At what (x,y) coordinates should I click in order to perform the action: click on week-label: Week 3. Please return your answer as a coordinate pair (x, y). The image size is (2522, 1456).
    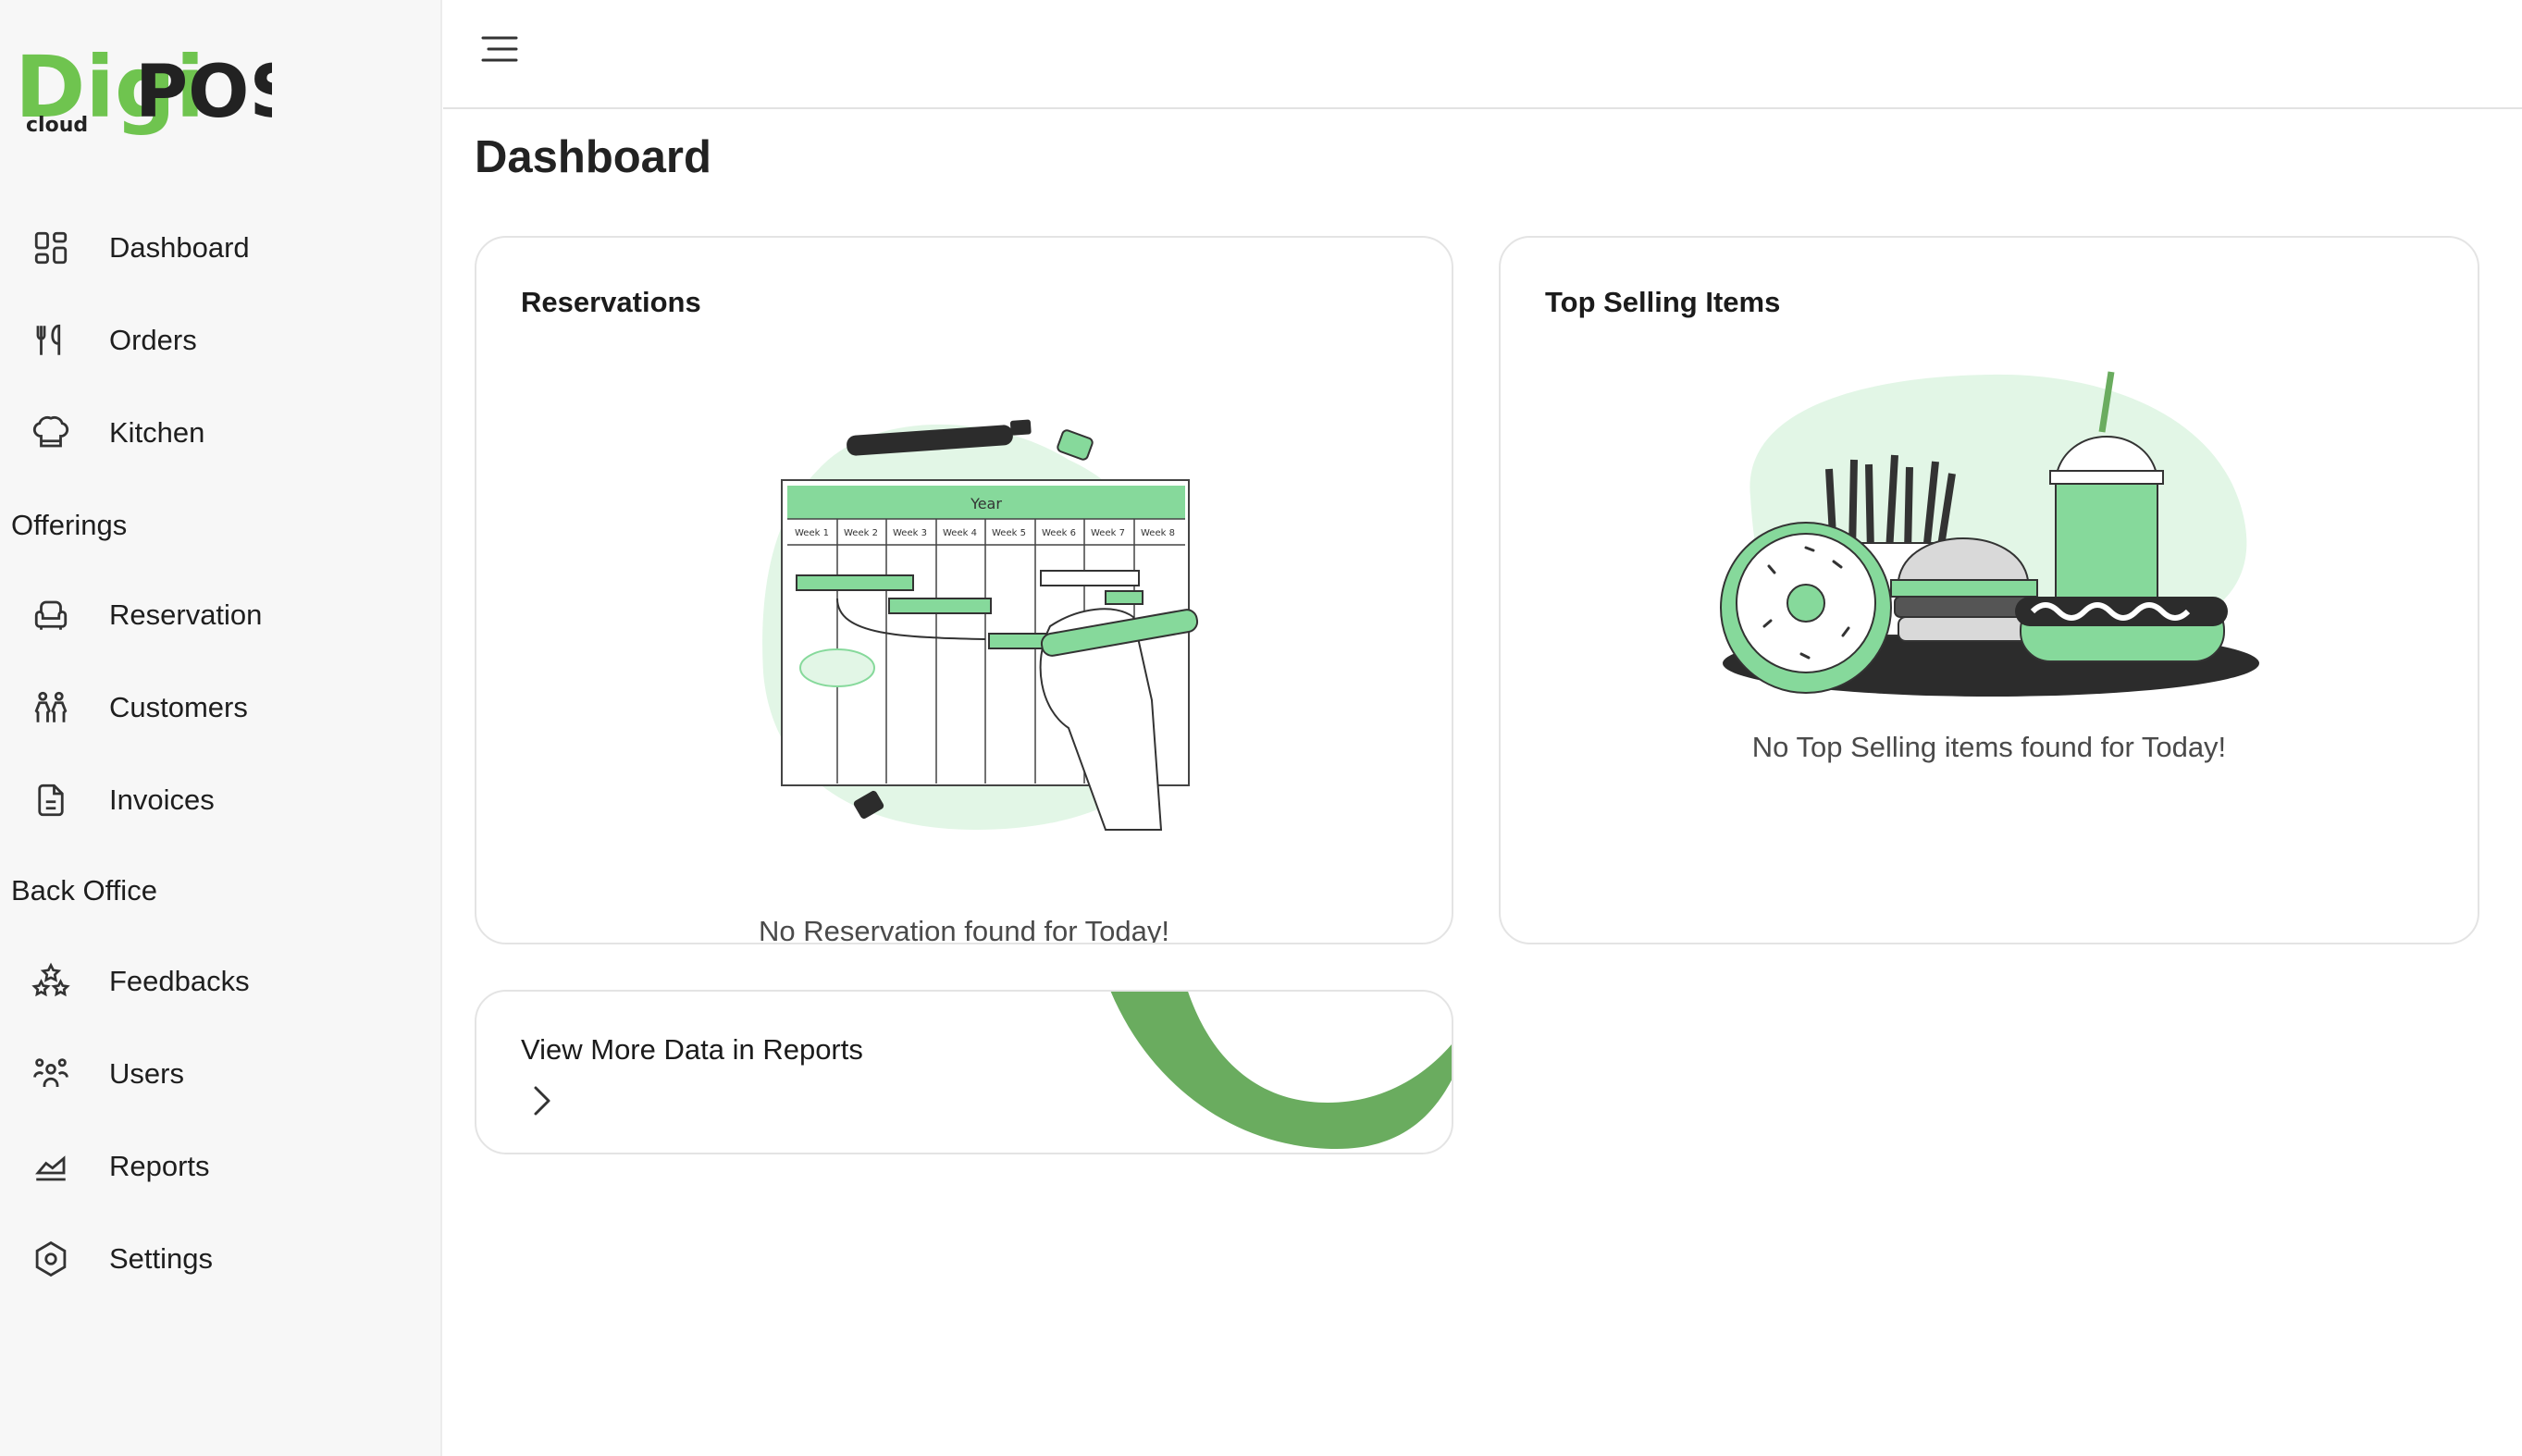
    Looking at the image, I should click on (910, 533).